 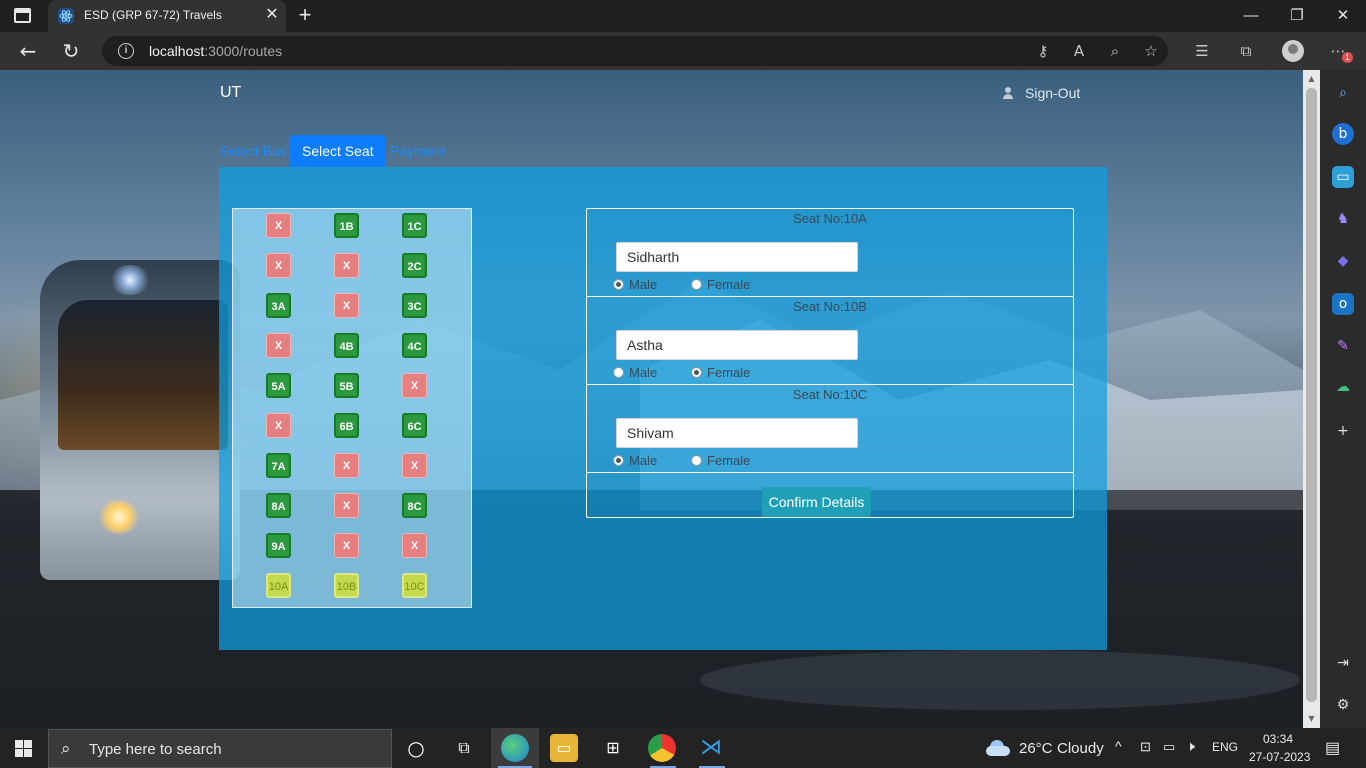 I want to click on page-scrollbar: ▲ ▼, so click(x=1311, y=399).